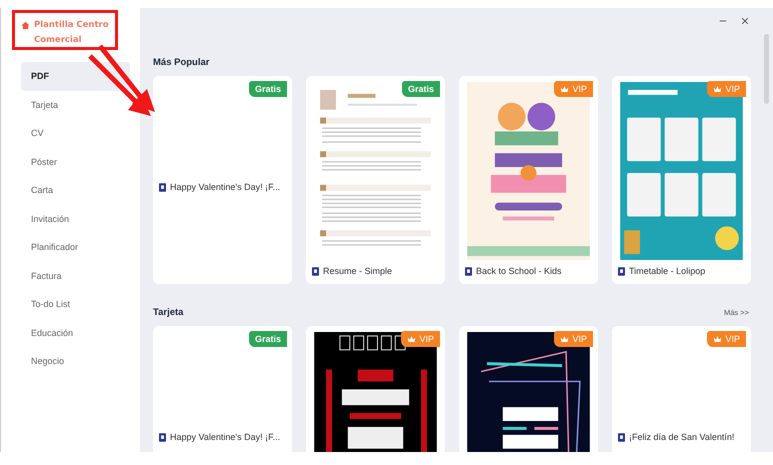  Describe the element at coordinates (75, 104) in the screenshot. I see `sidebar-item: Tarjeta` at that location.